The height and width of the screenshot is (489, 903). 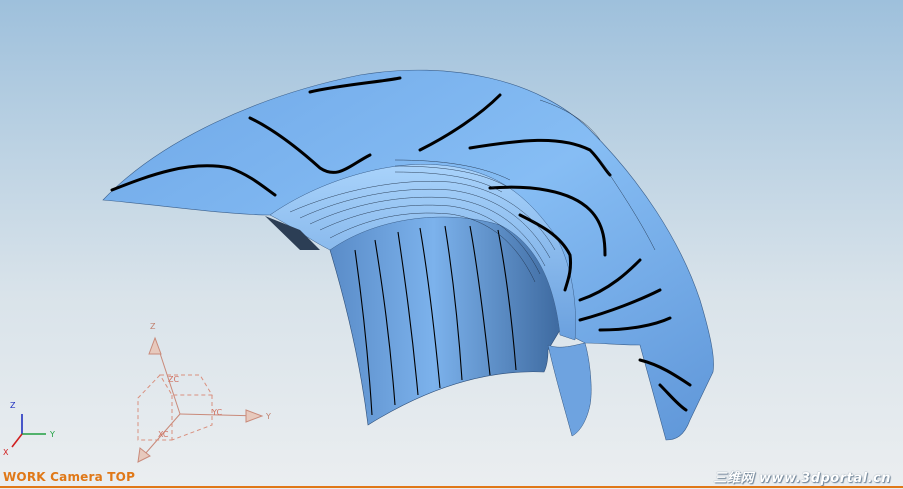 What do you see at coordinates (52, 434) in the screenshot?
I see `triad-y-label: Y` at bounding box center [52, 434].